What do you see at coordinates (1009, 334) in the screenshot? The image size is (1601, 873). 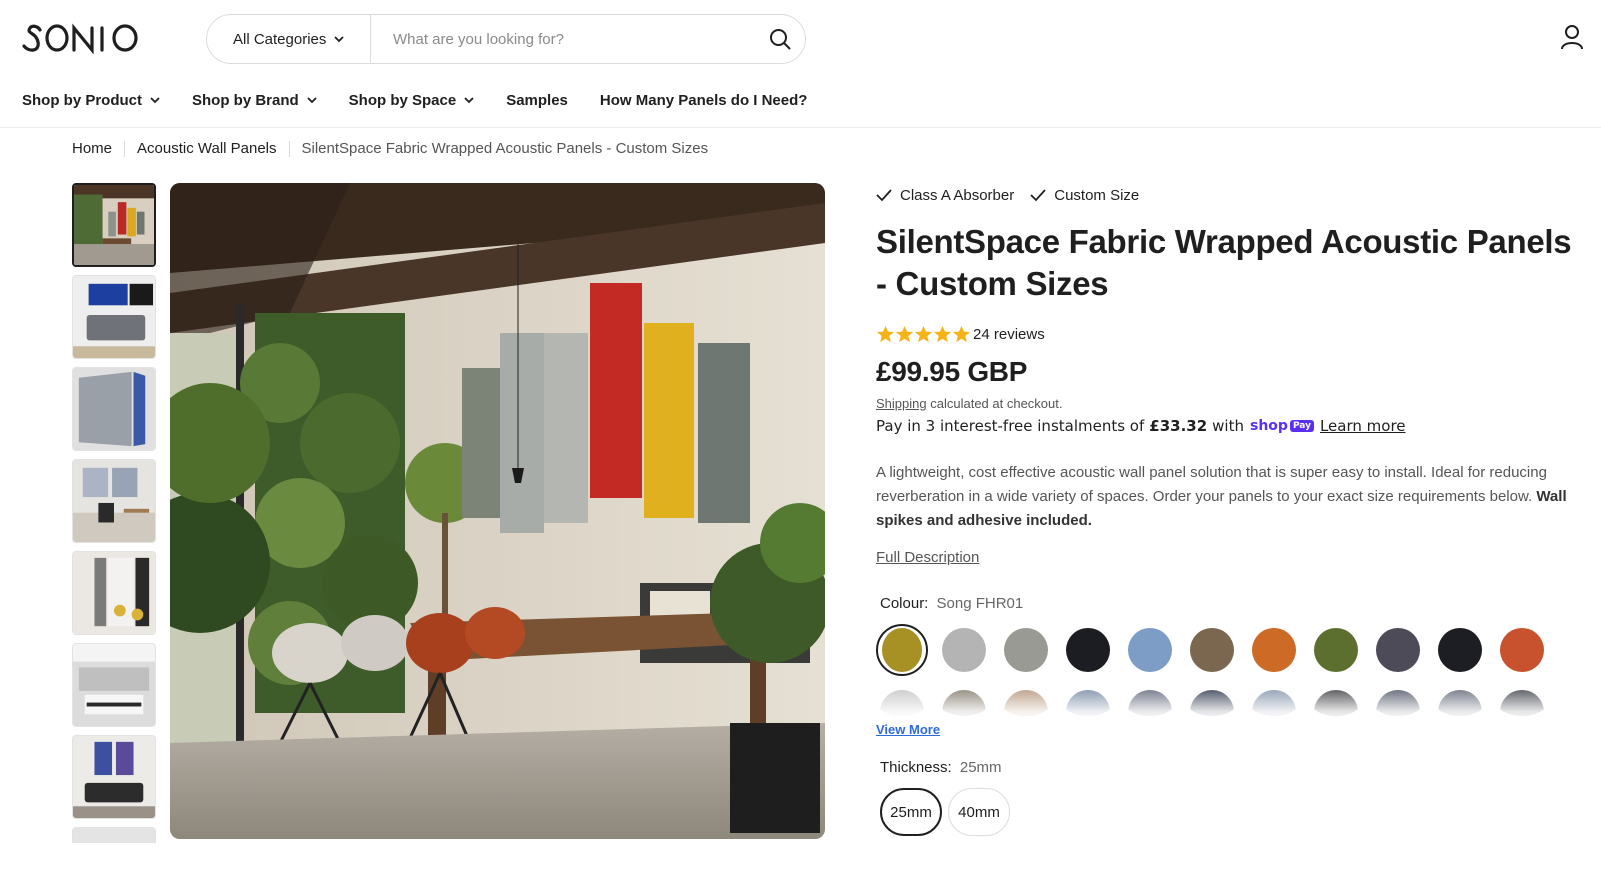 I see `review-count: 24 reviews` at bounding box center [1009, 334].